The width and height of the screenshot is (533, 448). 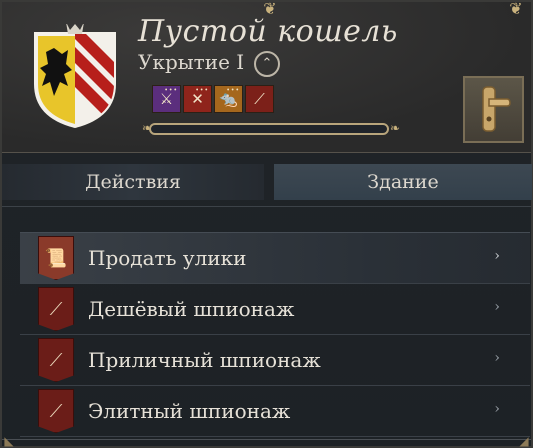 I want to click on action-label: Элитный шпионаж, so click(x=189, y=411).